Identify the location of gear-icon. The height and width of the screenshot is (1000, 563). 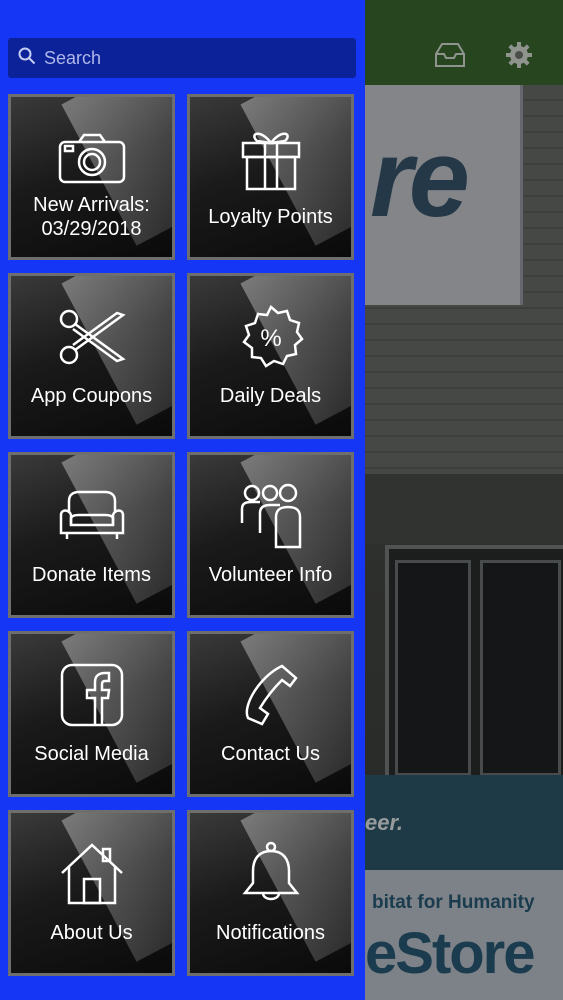
(519, 55).